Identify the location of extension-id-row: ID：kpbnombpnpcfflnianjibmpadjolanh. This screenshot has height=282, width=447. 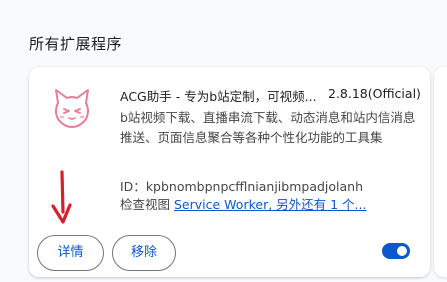
(241, 185).